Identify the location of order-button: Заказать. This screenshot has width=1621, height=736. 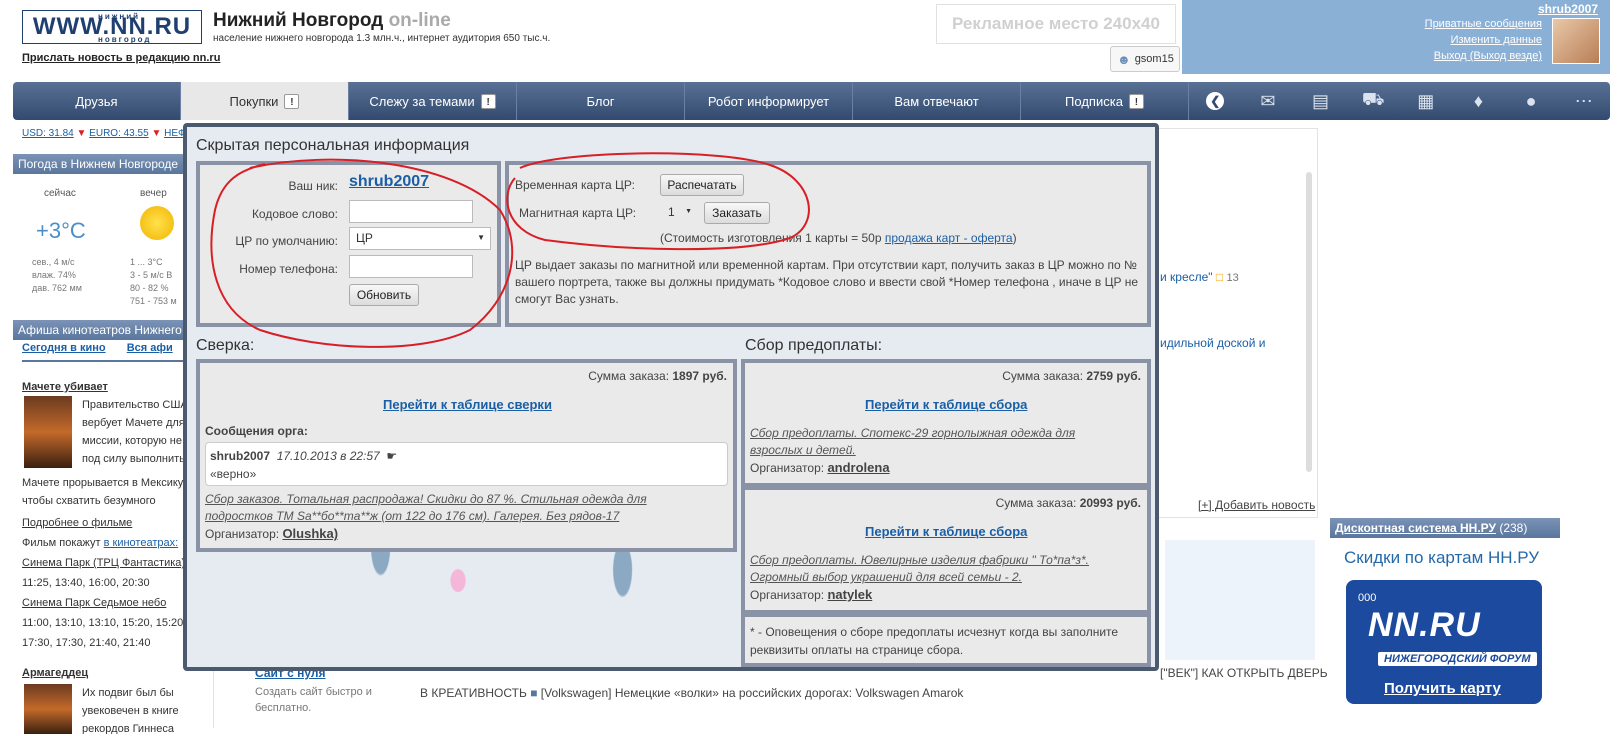
(737, 213).